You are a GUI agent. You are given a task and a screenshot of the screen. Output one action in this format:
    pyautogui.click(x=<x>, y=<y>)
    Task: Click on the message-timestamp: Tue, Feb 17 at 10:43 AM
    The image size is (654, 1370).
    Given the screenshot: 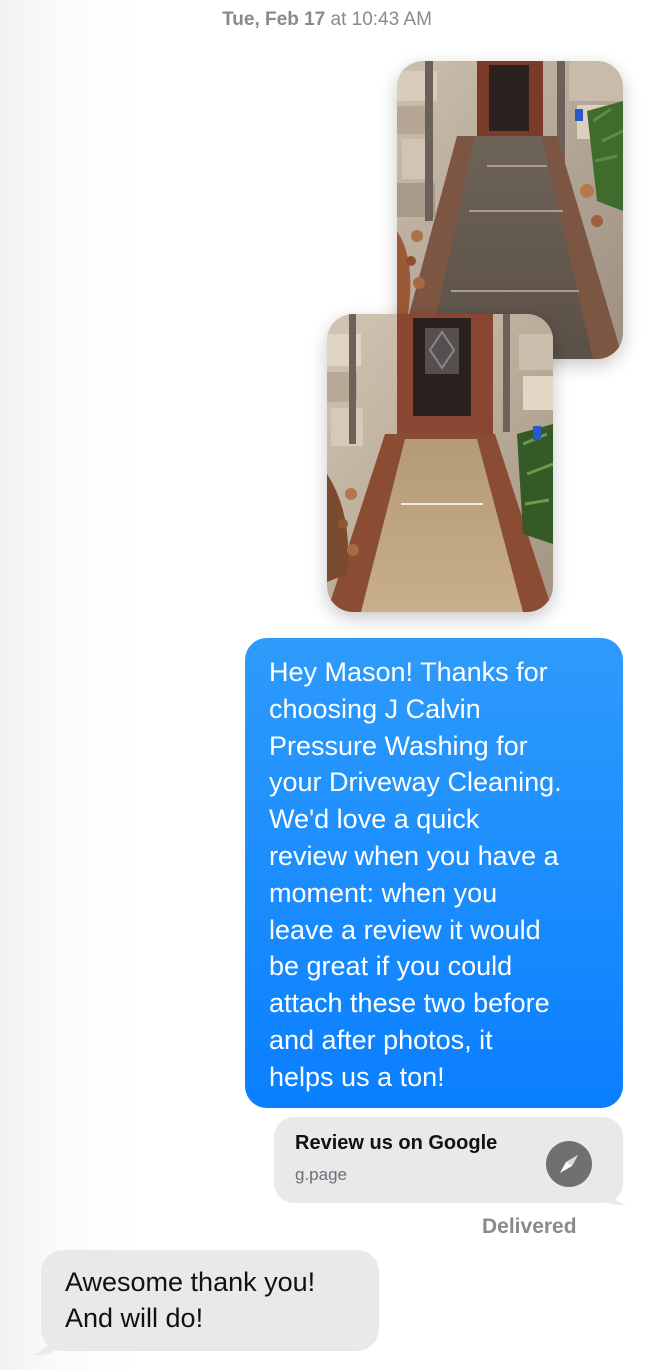 What is the action you would take?
    pyautogui.click(x=327, y=20)
    